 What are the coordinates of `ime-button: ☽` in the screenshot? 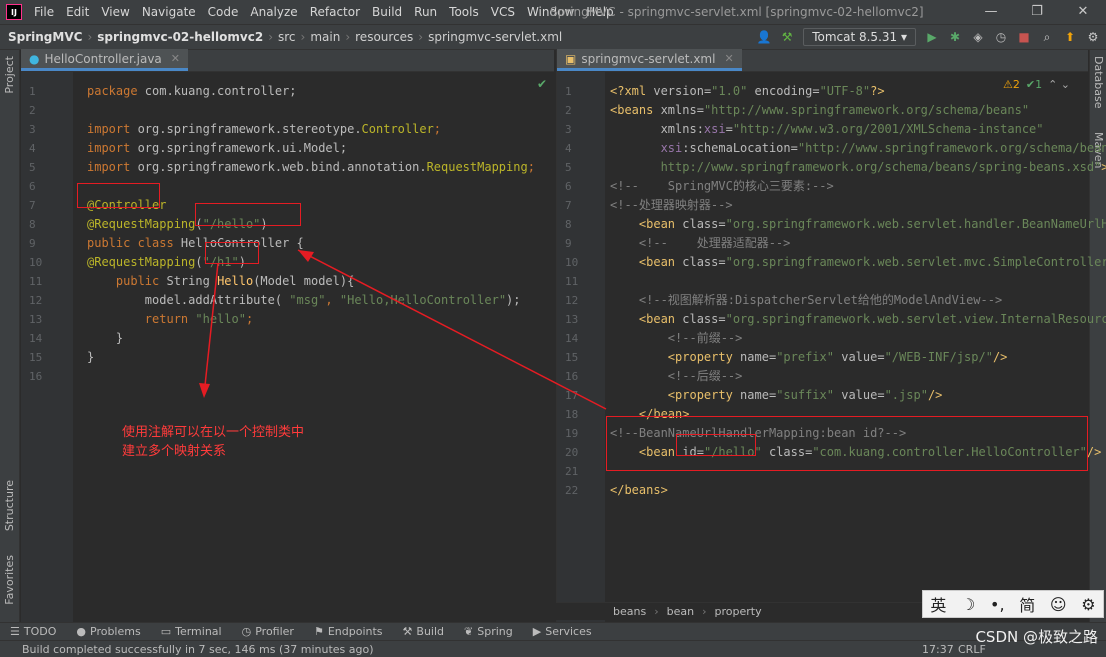 It's located at (968, 604).